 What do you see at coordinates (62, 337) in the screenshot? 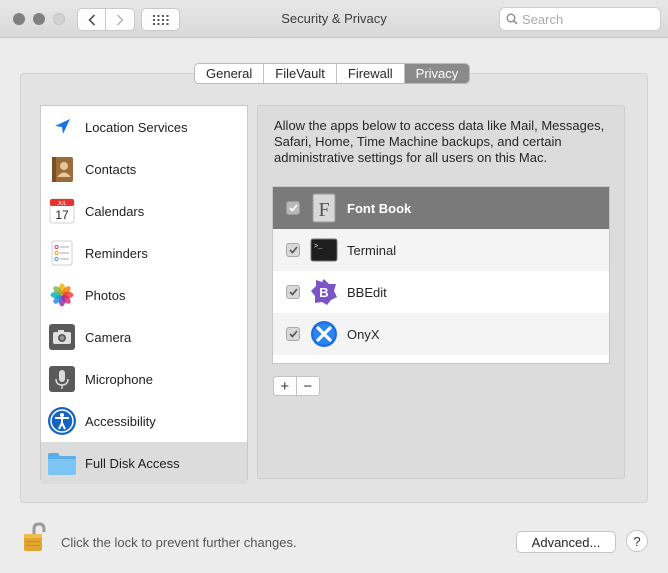
I see `camera-icon` at bounding box center [62, 337].